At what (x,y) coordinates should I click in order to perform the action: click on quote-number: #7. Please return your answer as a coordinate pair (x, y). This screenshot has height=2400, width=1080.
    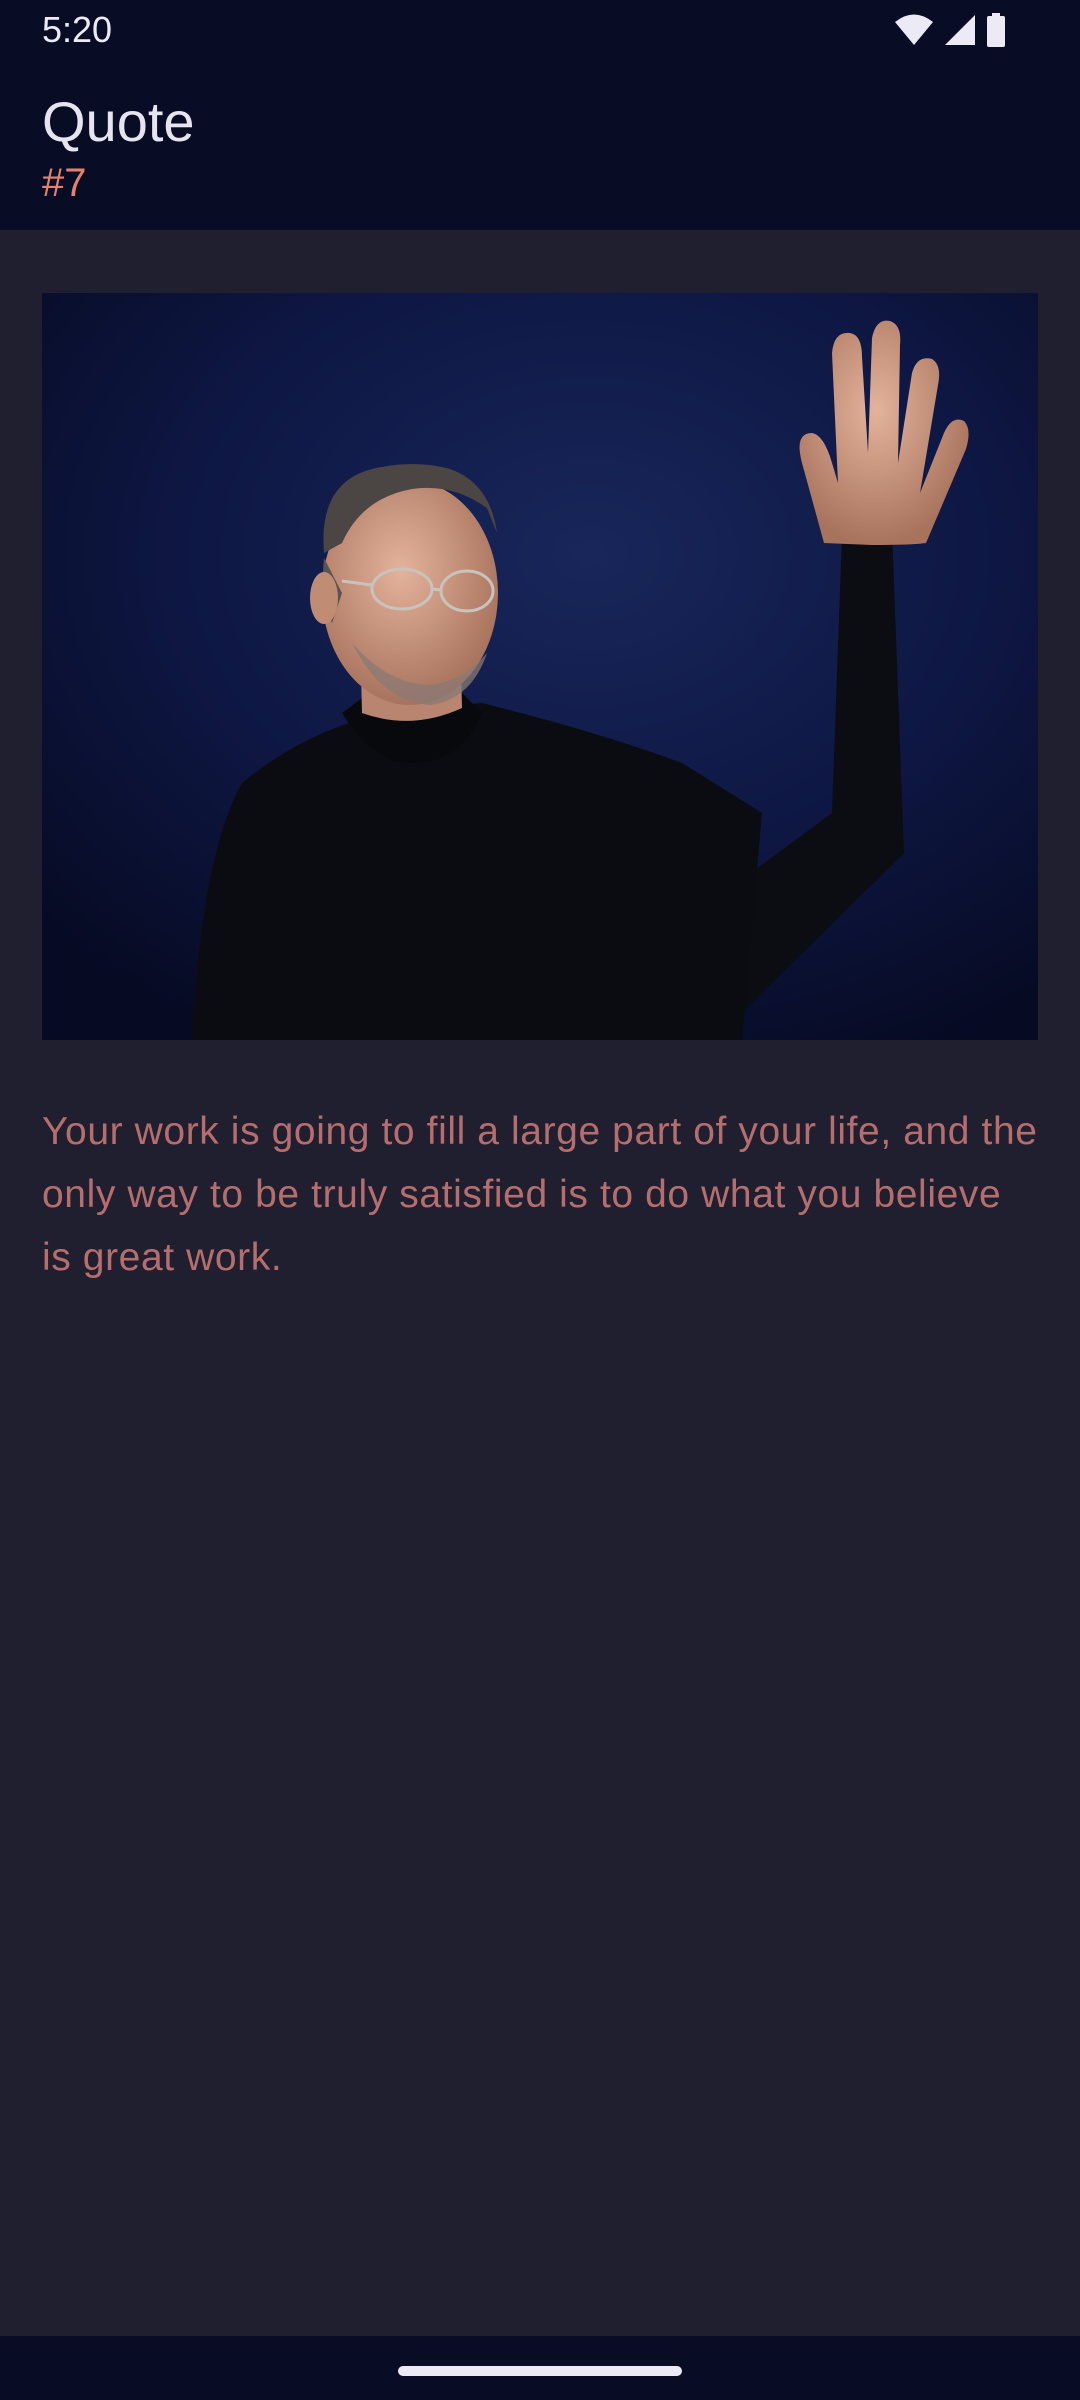
    Looking at the image, I should click on (64, 183).